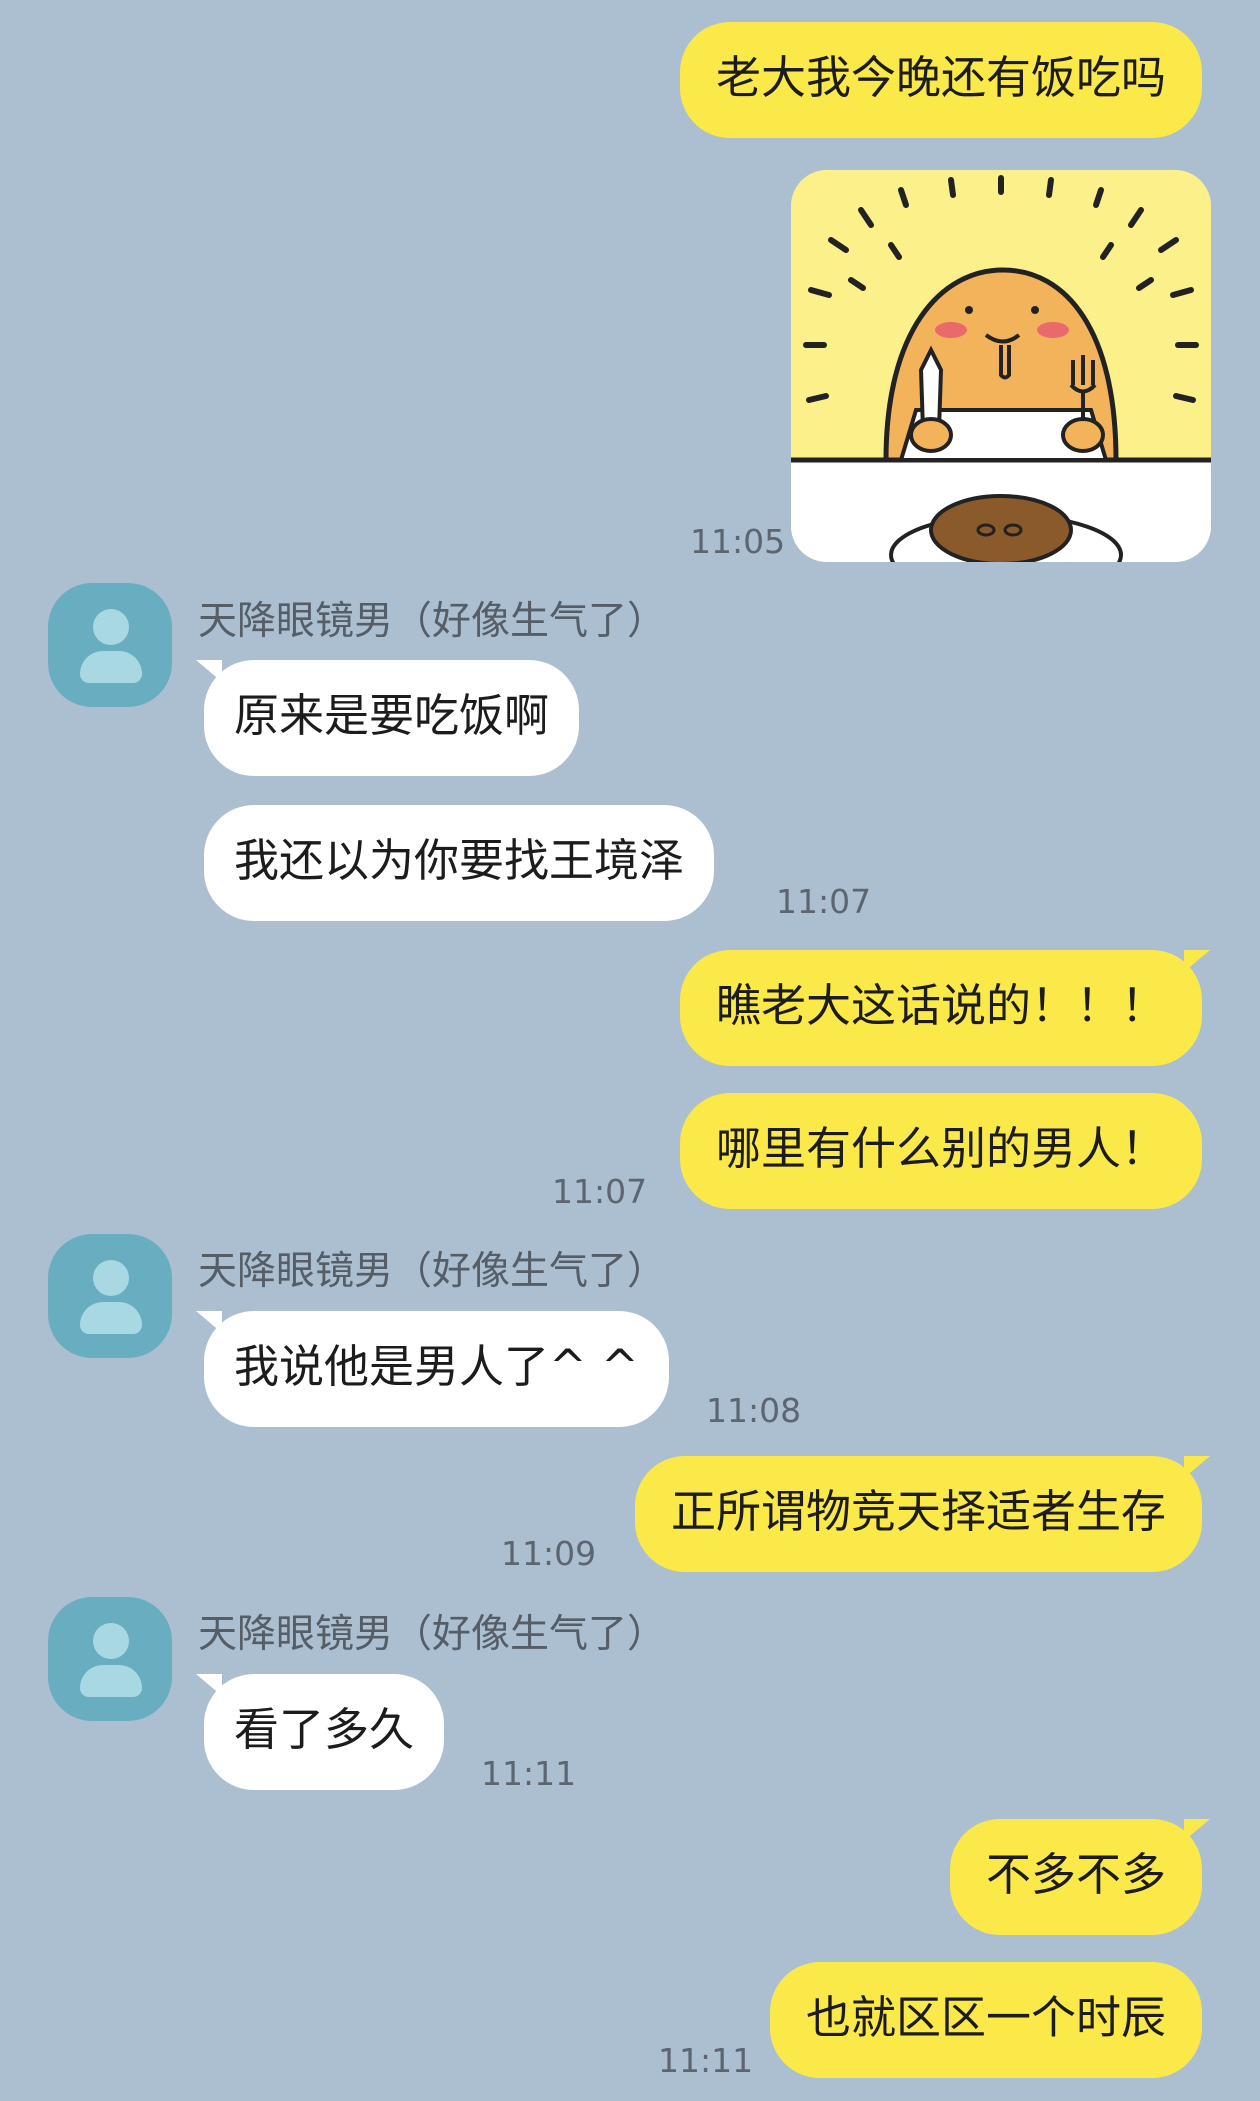 This screenshot has height=2101, width=1260. I want to click on received-message-bubble: 看了多久, so click(320, 1732).